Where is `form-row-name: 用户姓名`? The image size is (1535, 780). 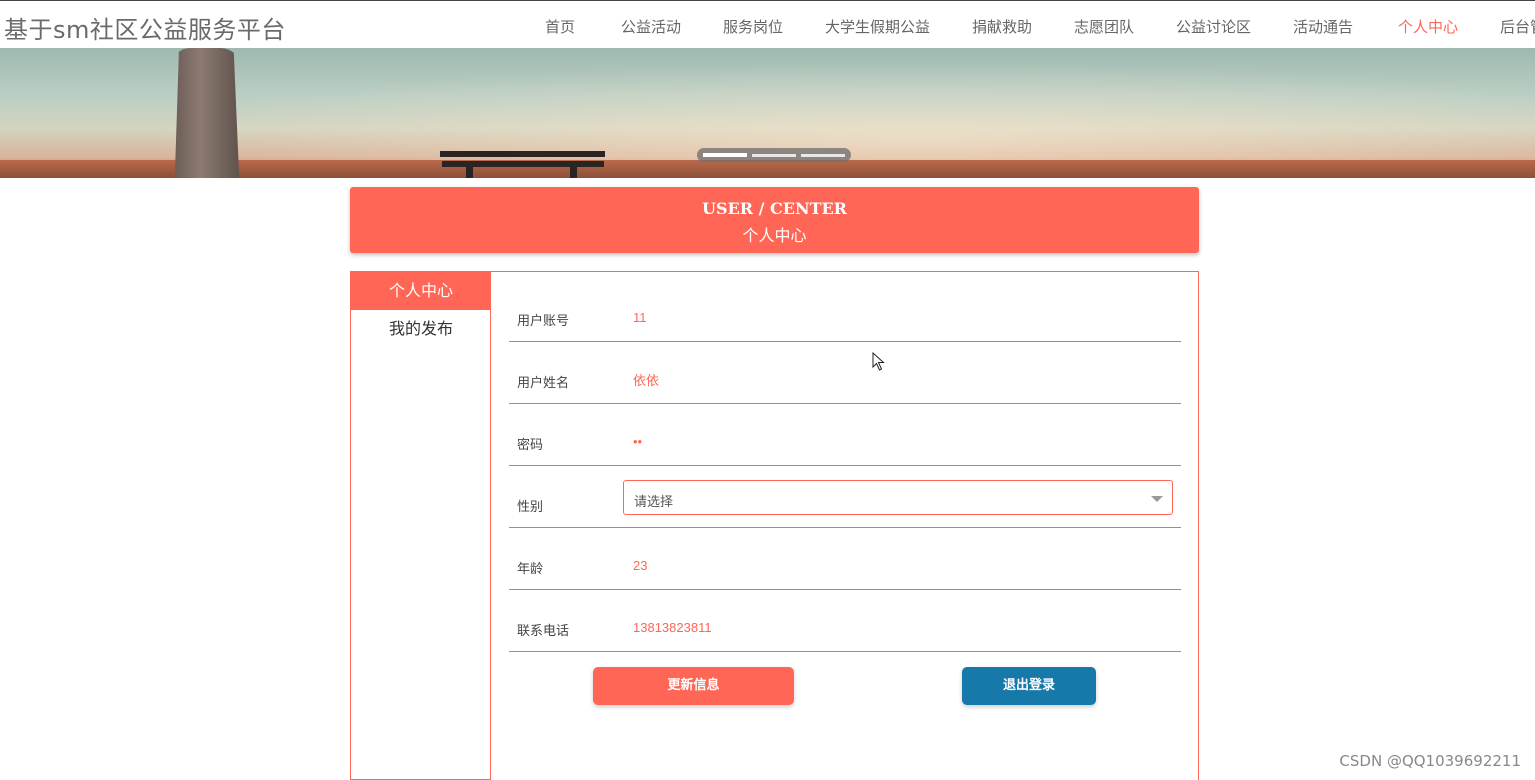 form-row-name: 用户姓名 is located at coordinates (845, 373).